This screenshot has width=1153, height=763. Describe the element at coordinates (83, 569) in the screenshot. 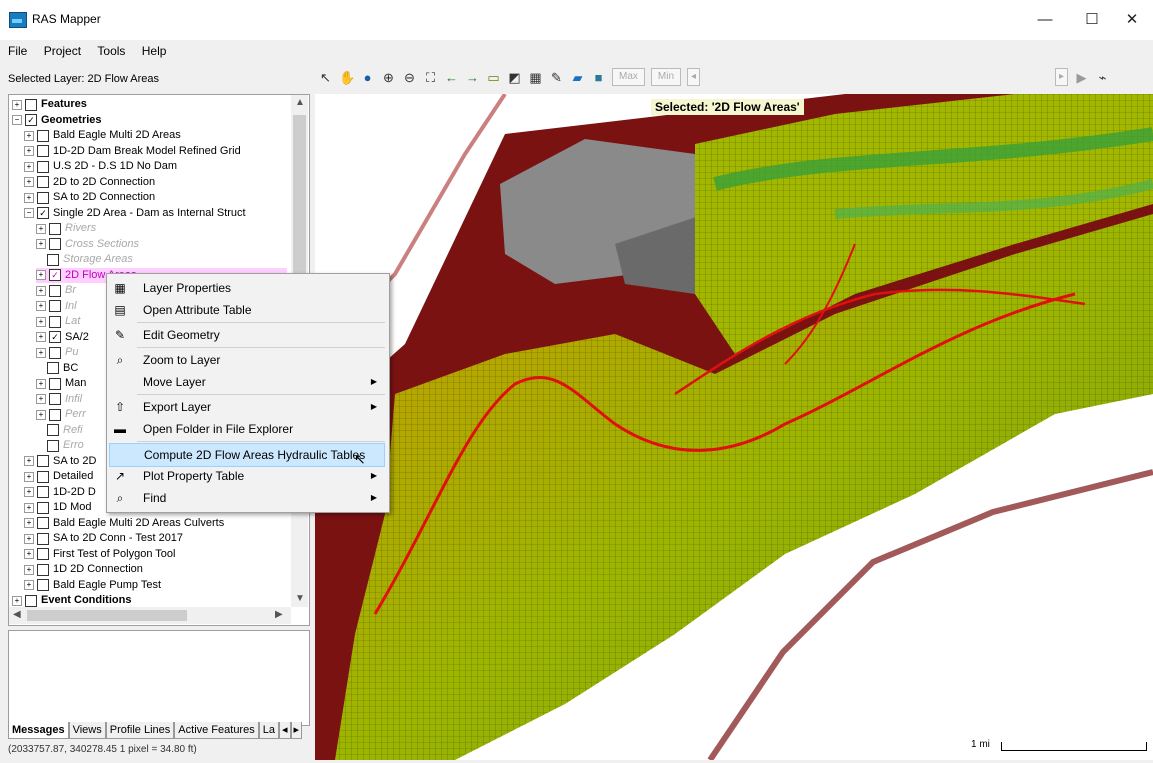

I see `tree-item: +1D 2D Connection` at that location.